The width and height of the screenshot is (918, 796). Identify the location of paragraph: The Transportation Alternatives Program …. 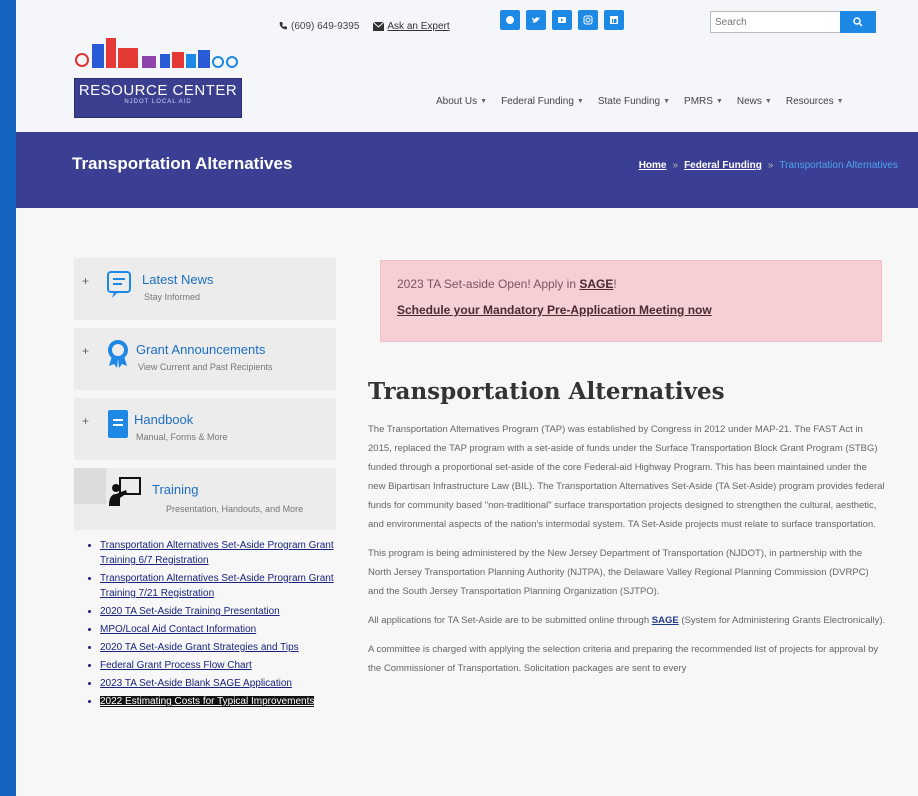
(626, 477).